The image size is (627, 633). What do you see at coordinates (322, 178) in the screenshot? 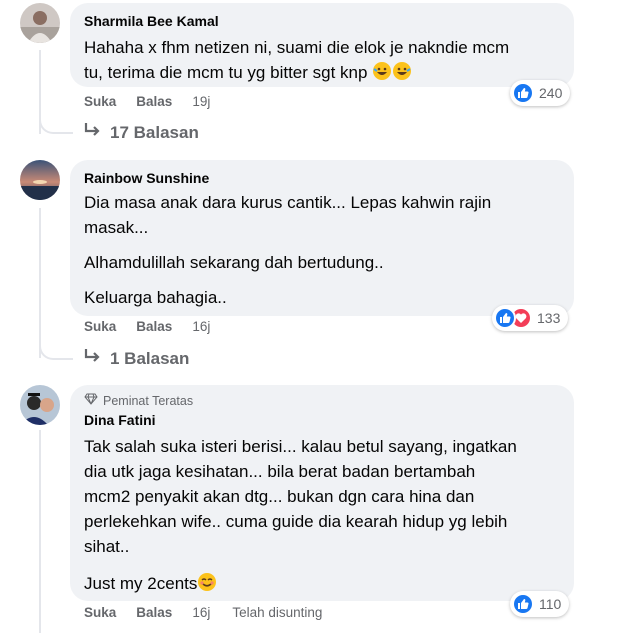
I see `comment-author: Rainbow Sunshine` at bounding box center [322, 178].